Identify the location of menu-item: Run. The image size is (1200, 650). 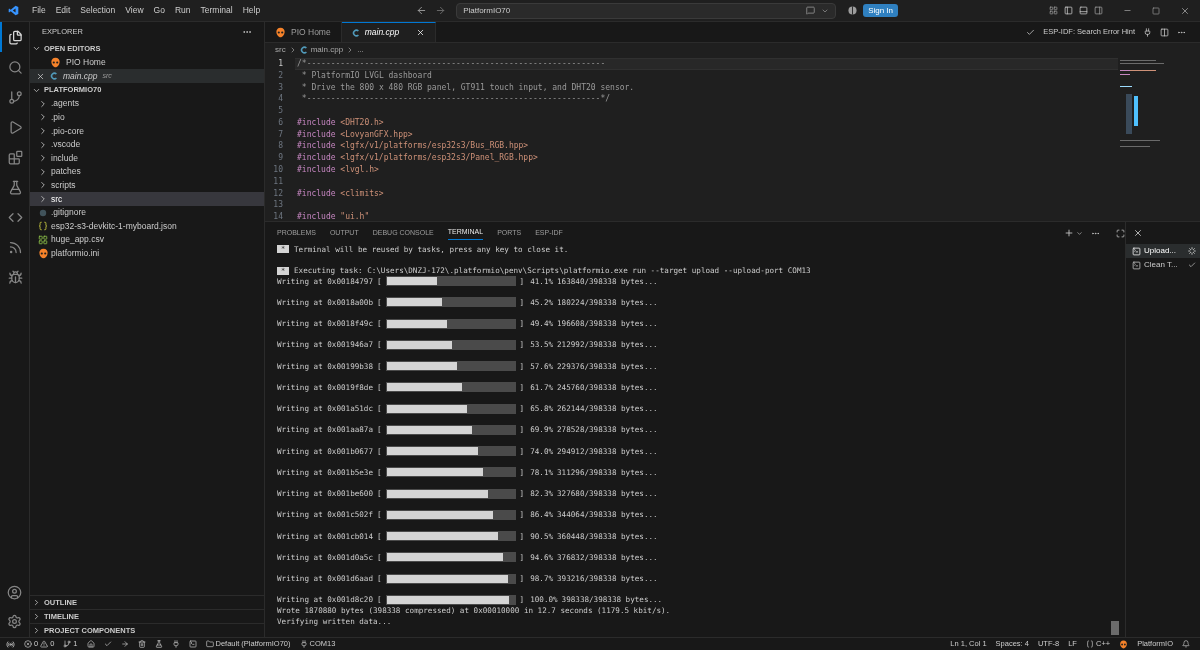
(182, 10).